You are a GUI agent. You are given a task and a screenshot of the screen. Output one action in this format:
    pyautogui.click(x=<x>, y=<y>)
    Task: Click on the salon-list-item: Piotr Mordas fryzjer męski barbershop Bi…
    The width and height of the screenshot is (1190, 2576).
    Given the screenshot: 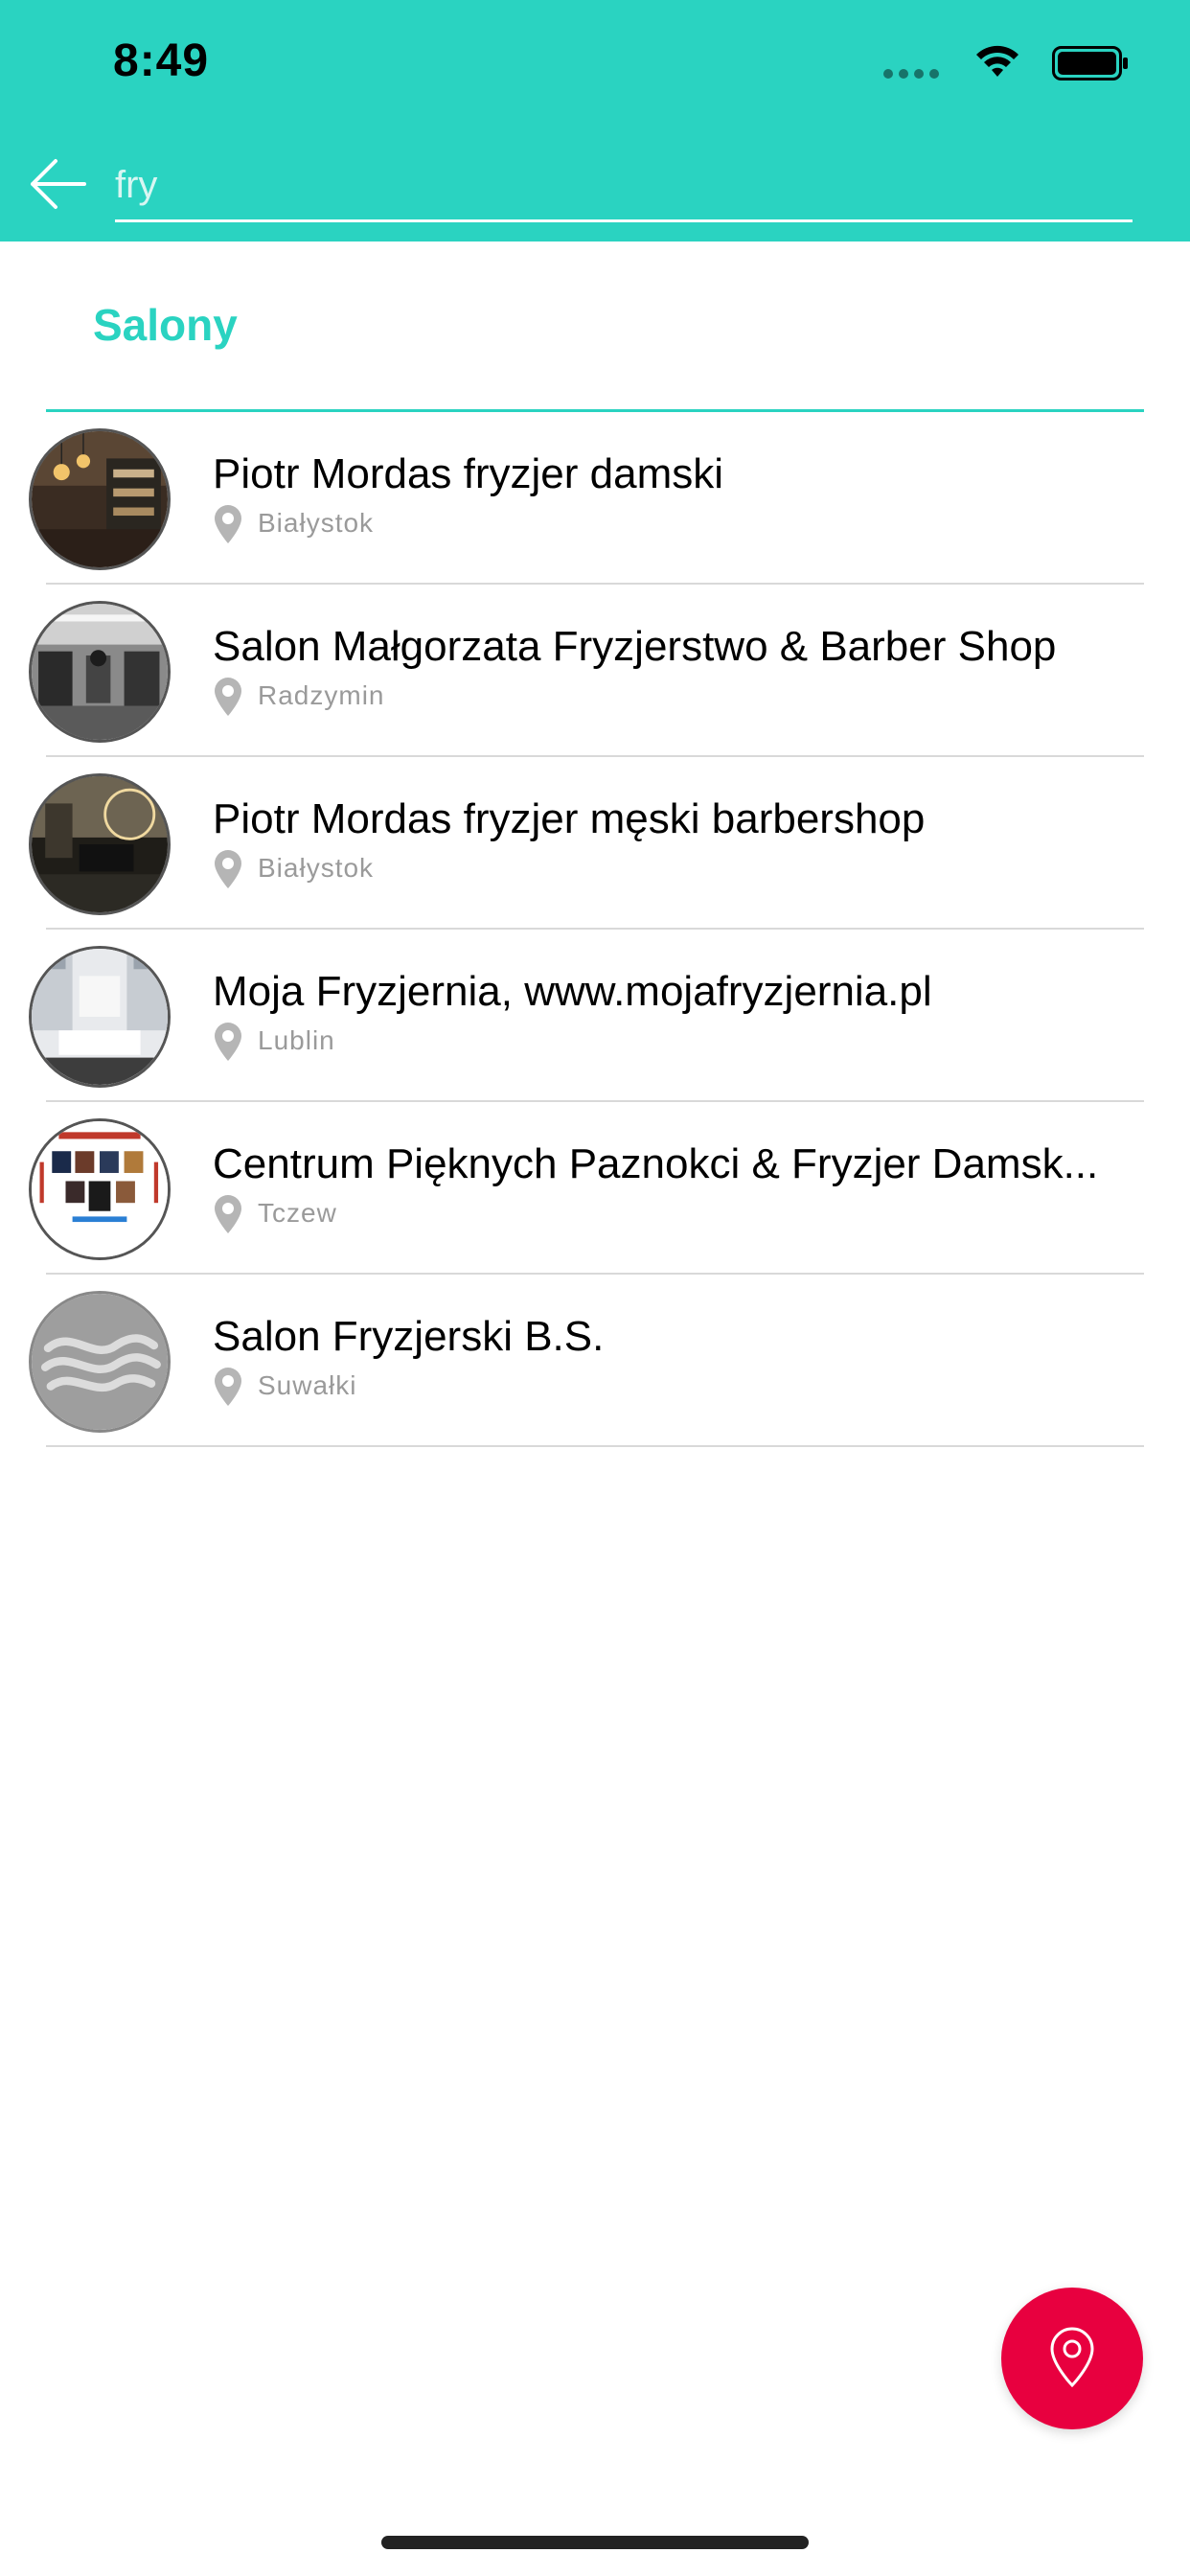 What is the action you would take?
    pyautogui.click(x=595, y=843)
    